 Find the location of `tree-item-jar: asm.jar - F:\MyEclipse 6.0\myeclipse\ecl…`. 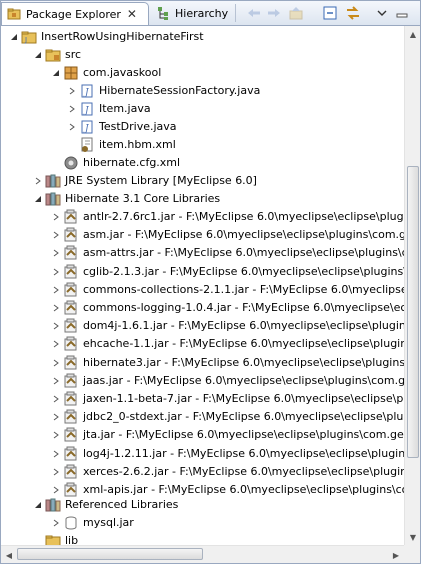

tree-item-jar: asm.jar - F:\MyEclipse 6.0\myeclipse\ecl… is located at coordinates (227, 235).